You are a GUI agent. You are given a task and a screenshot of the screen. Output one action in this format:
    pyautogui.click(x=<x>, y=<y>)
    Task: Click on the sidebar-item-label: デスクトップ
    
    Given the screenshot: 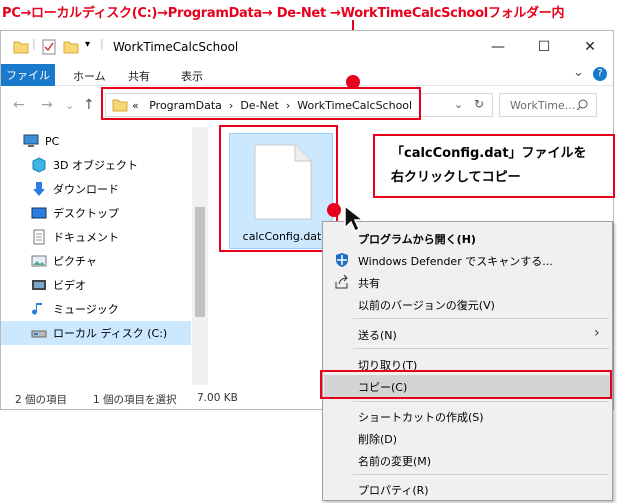 What is the action you would take?
    pyautogui.click(x=86, y=213)
    